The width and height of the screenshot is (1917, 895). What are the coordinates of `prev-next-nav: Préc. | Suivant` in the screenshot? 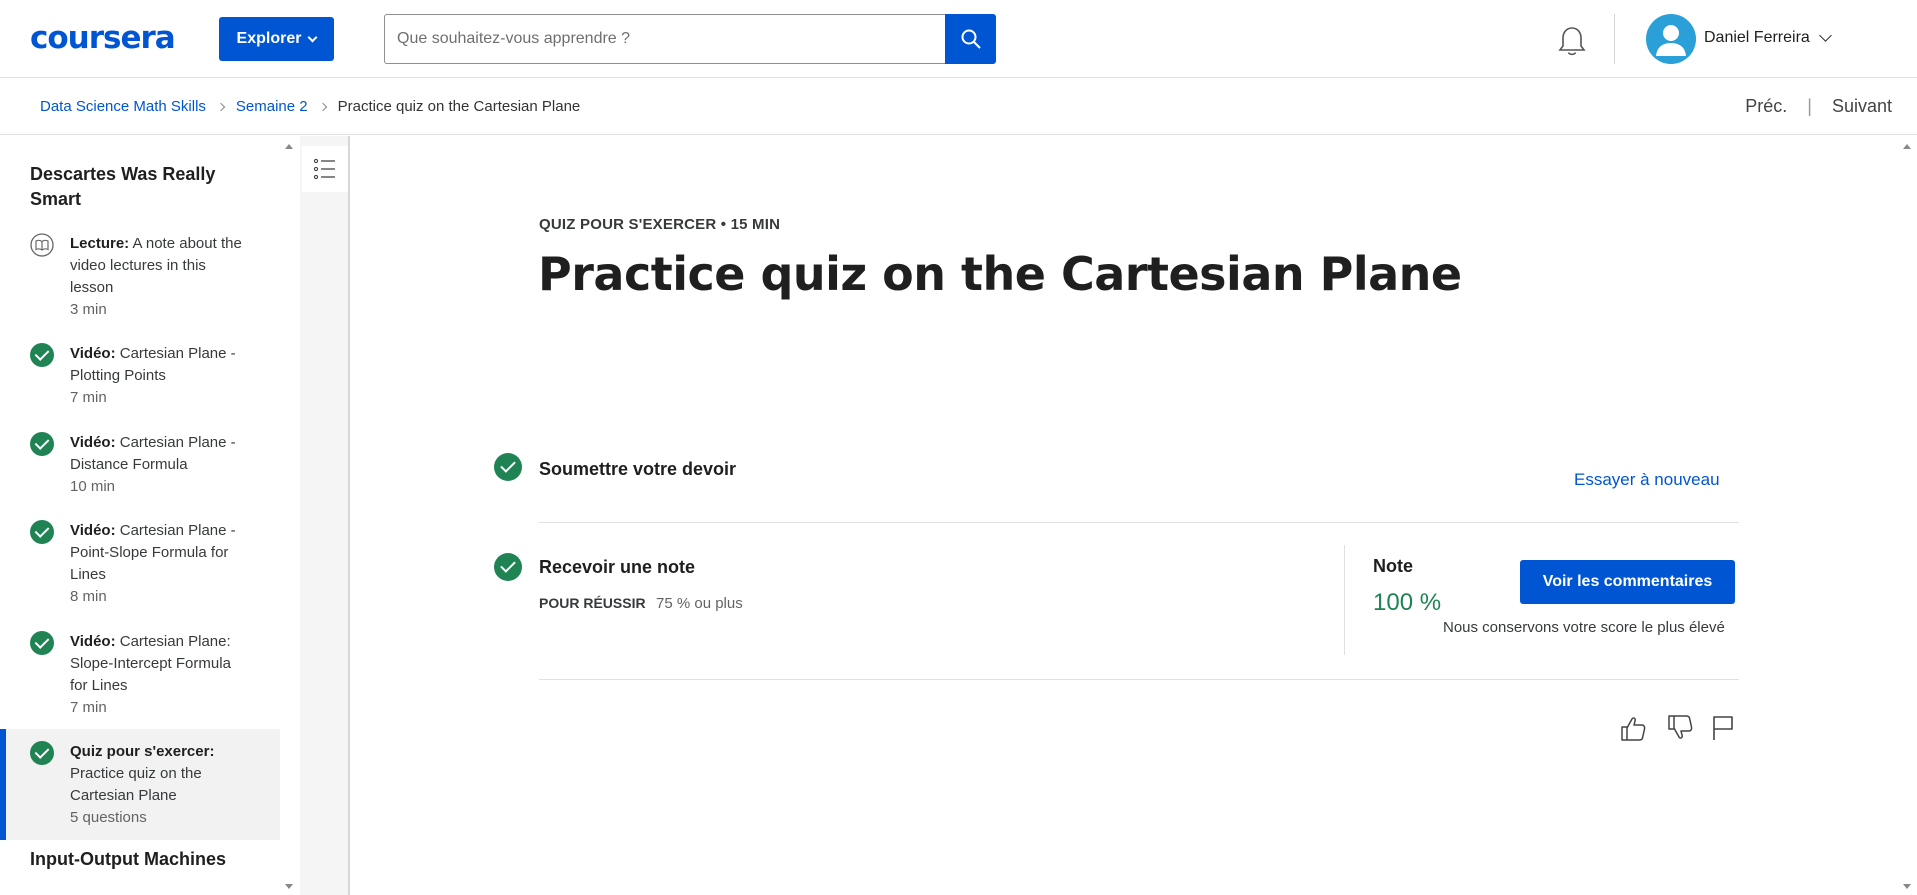 It's located at (1818, 106).